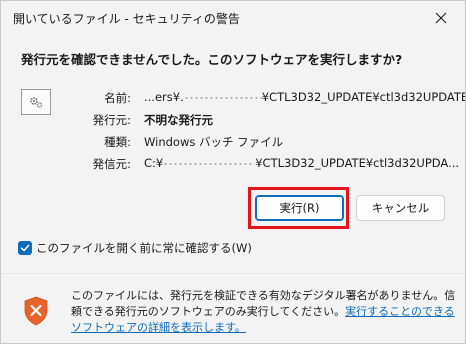 This screenshot has width=466, height=344. Describe the element at coordinates (111, 120) in the screenshot. I see `publisher-label: 発行元:` at that location.